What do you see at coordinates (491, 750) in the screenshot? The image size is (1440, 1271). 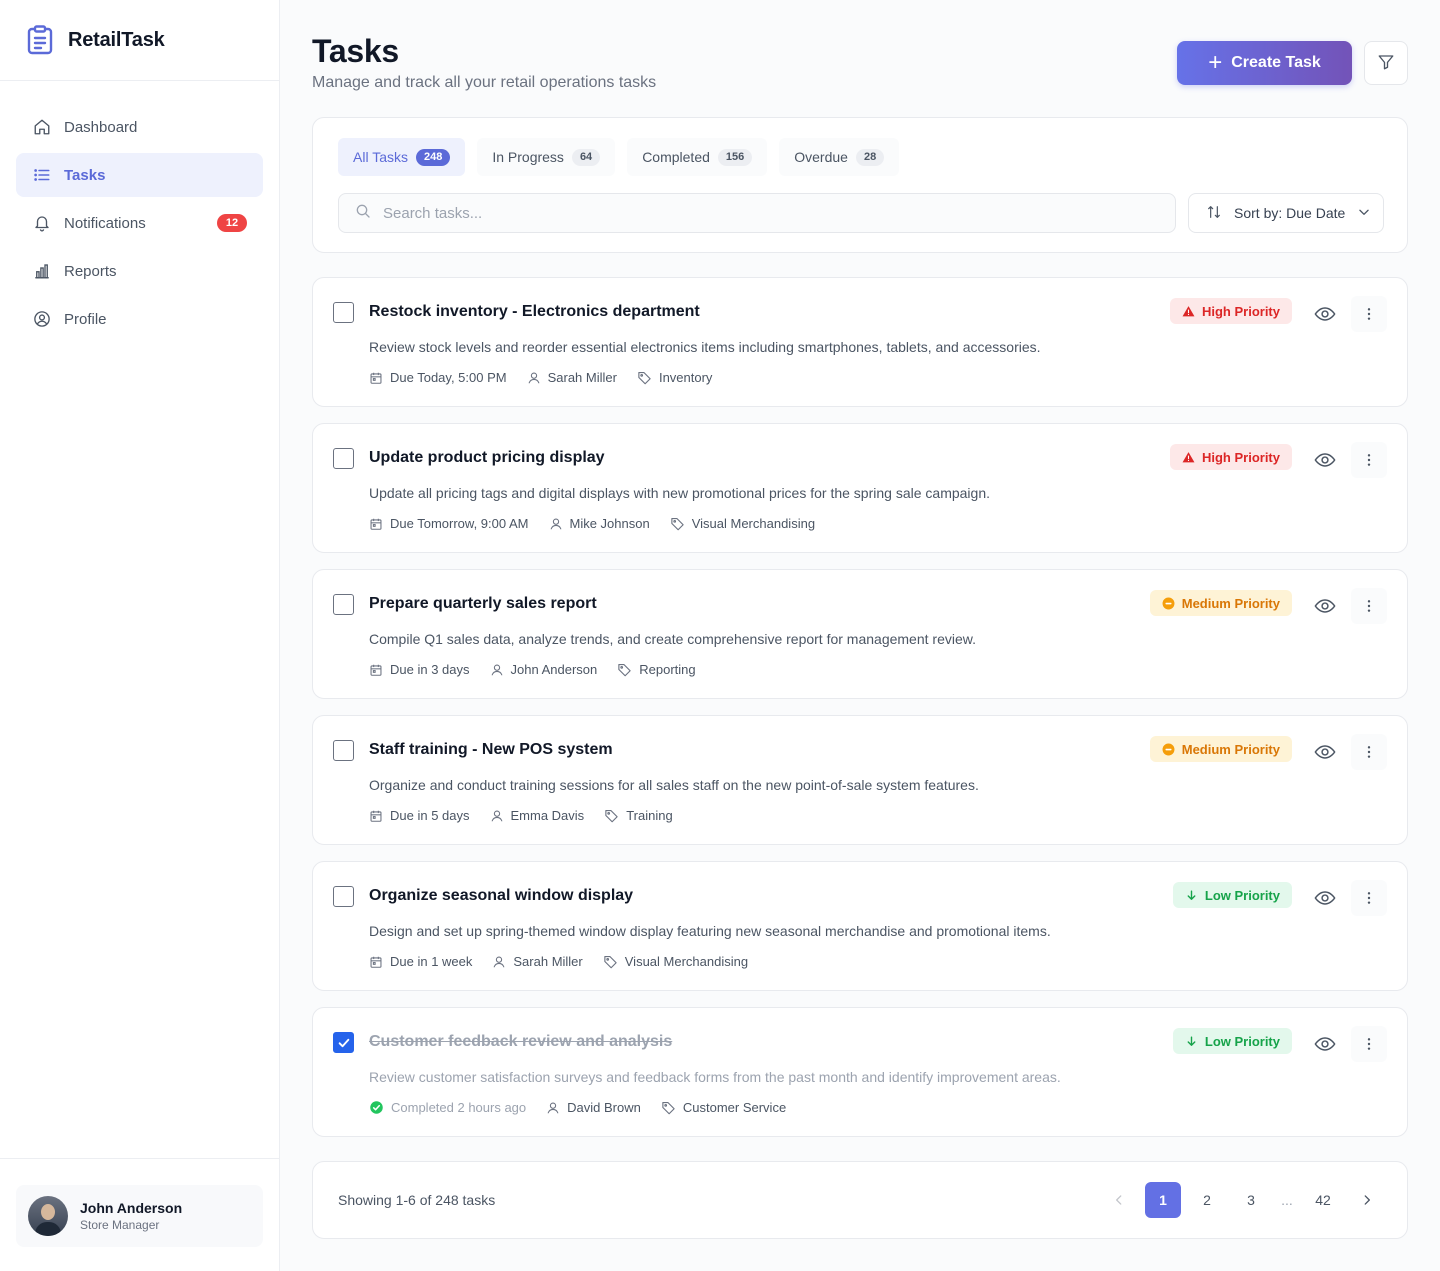 I see `task-title: Staff training - New POS system` at bounding box center [491, 750].